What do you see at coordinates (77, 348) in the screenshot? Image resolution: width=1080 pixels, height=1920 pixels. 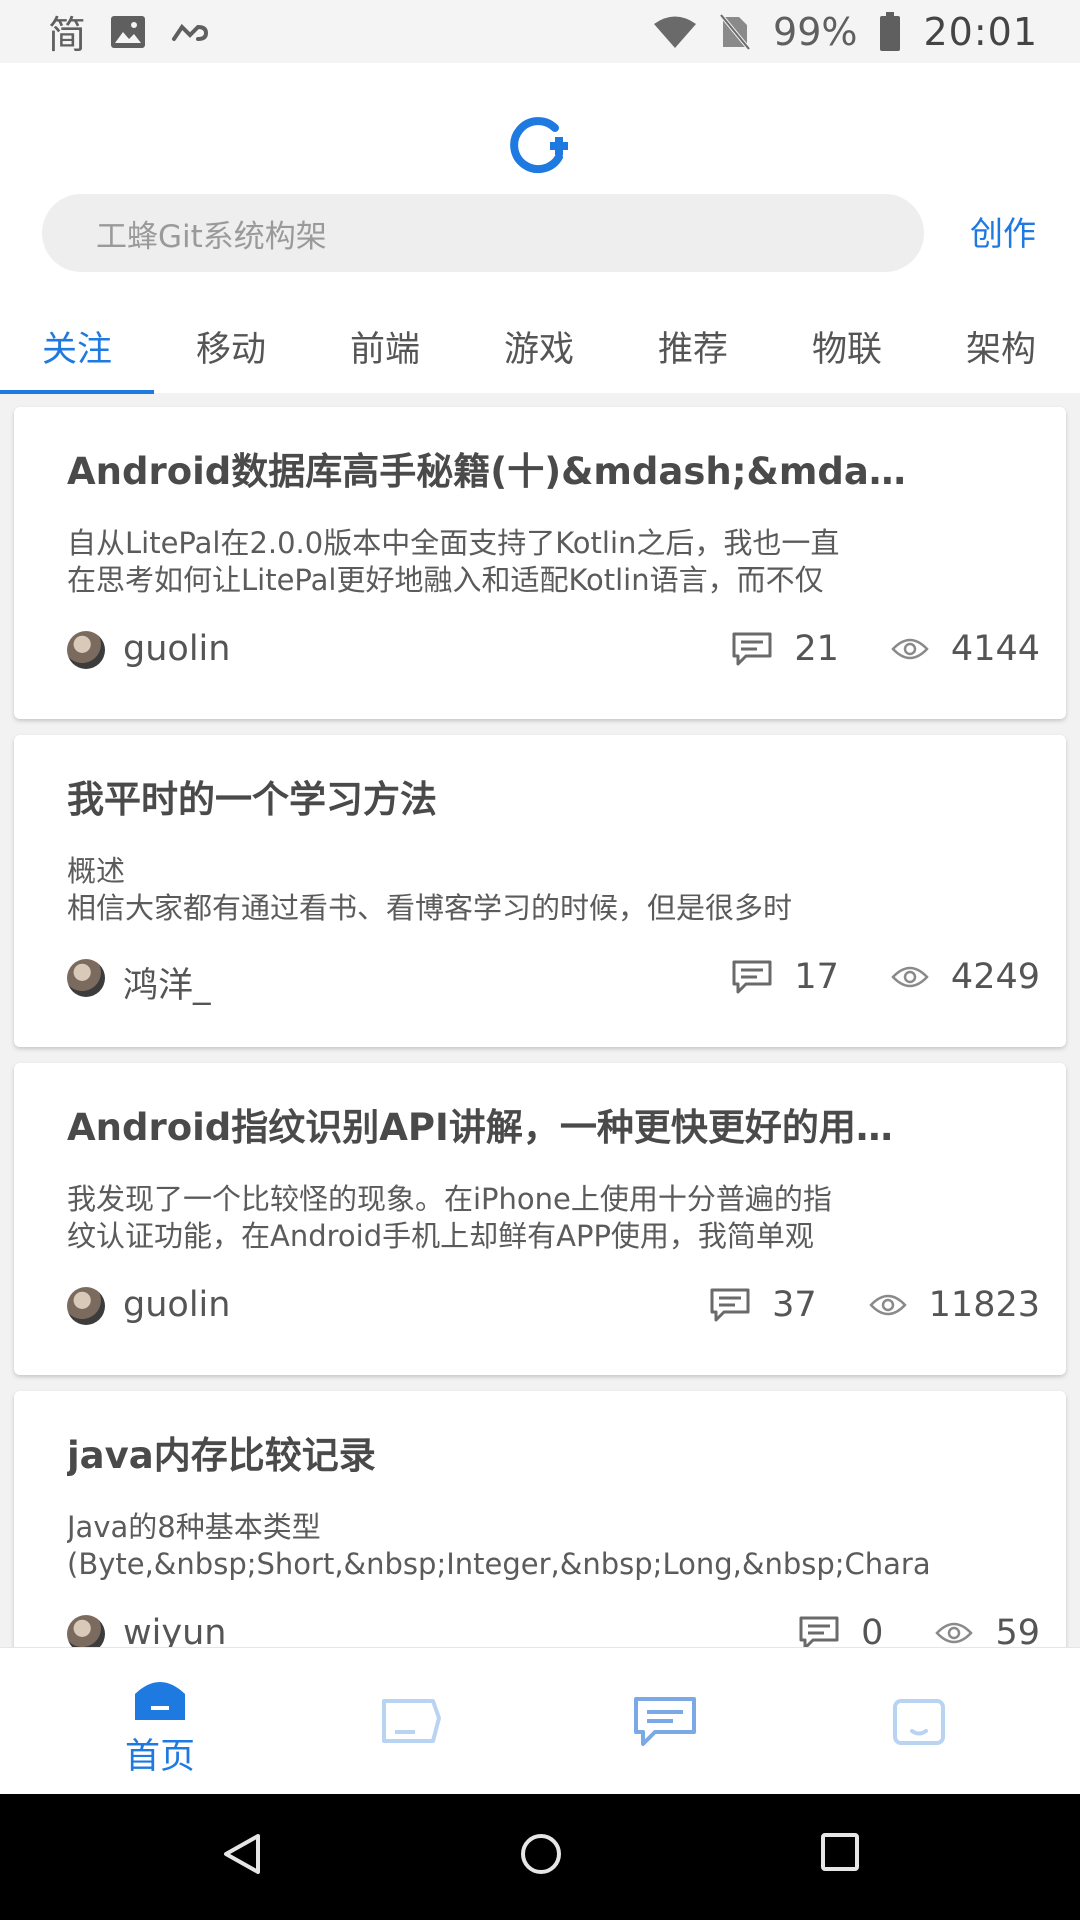 I see `tab-follow: 关注` at bounding box center [77, 348].